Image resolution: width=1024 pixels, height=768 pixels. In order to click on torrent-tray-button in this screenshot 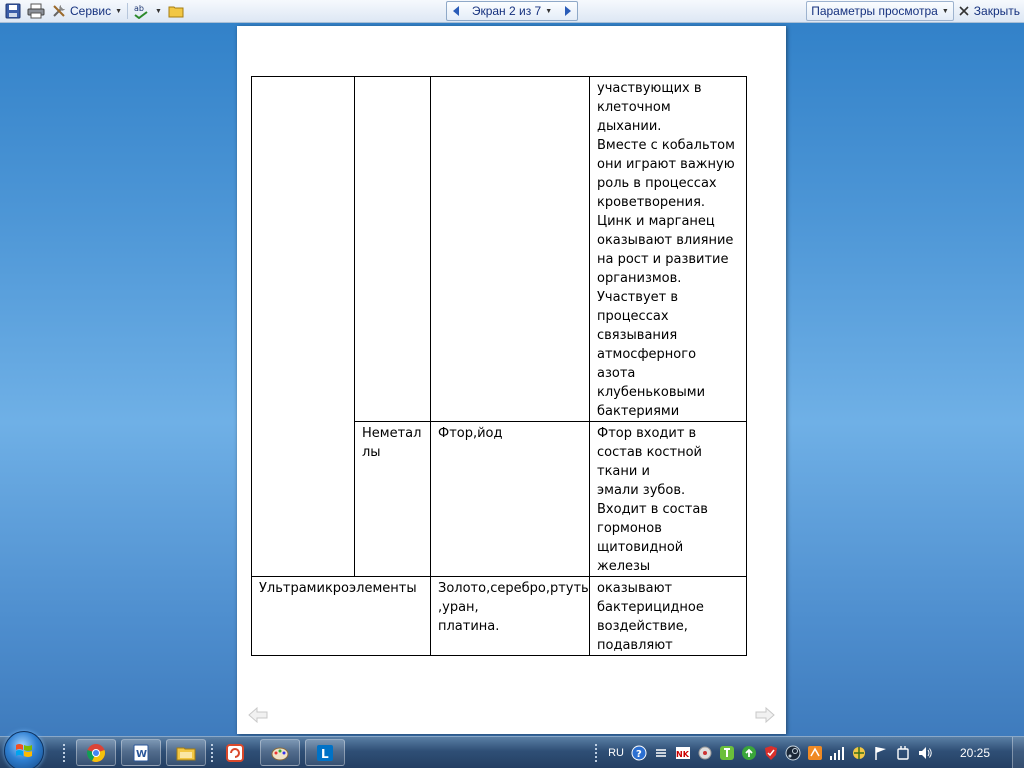, I will do `click(727, 753)`.